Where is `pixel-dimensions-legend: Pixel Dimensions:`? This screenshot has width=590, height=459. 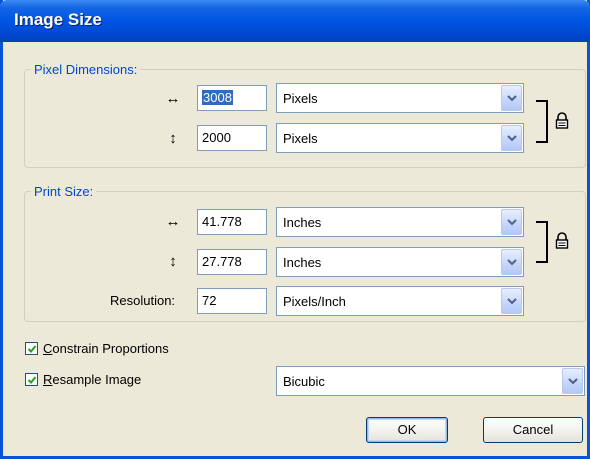 pixel-dimensions-legend: Pixel Dimensions: is located at coordinates (86, 69).